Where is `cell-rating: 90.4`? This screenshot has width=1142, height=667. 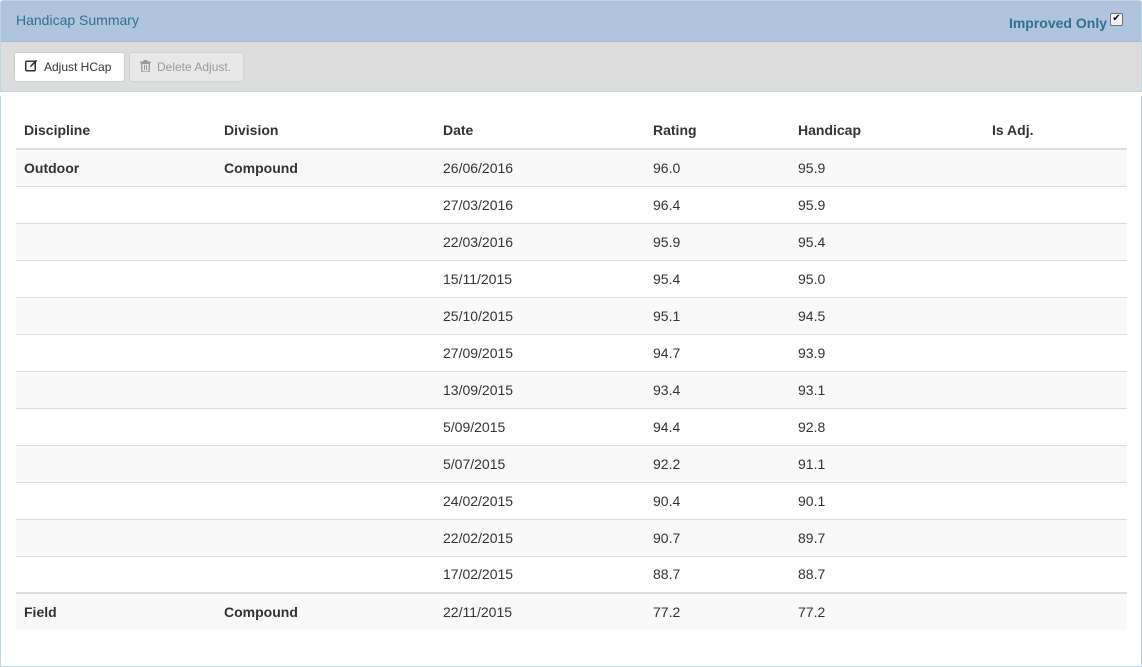
cell-rating: 90.4 is located at coordinates (717, 500).